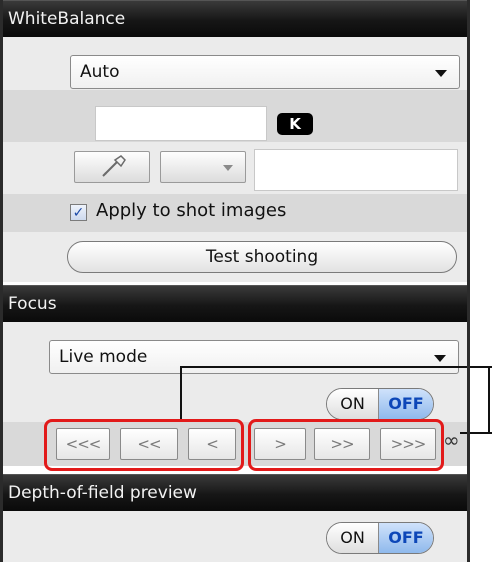  I want to click on near-buttons-highlight, so click(144, 445).